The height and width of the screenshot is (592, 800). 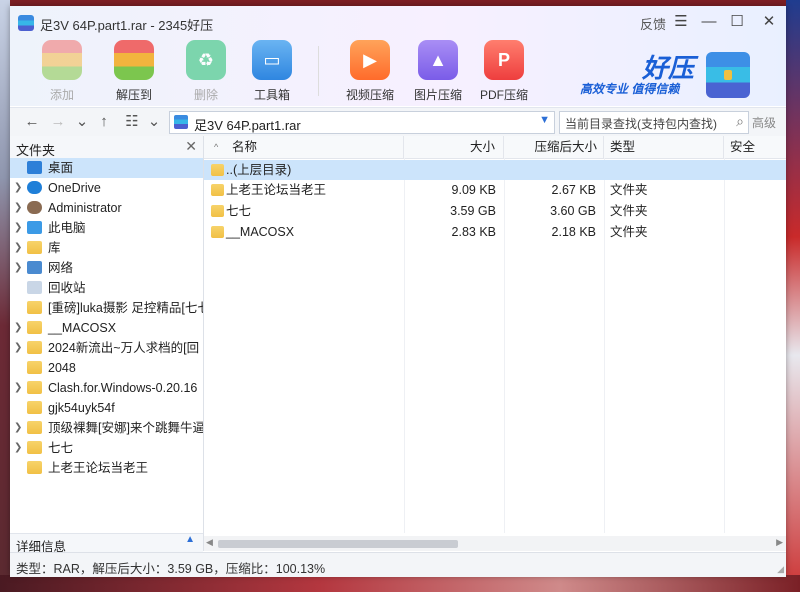 I want to click on recycle-icon: ♻, so click(x=206, y=60).